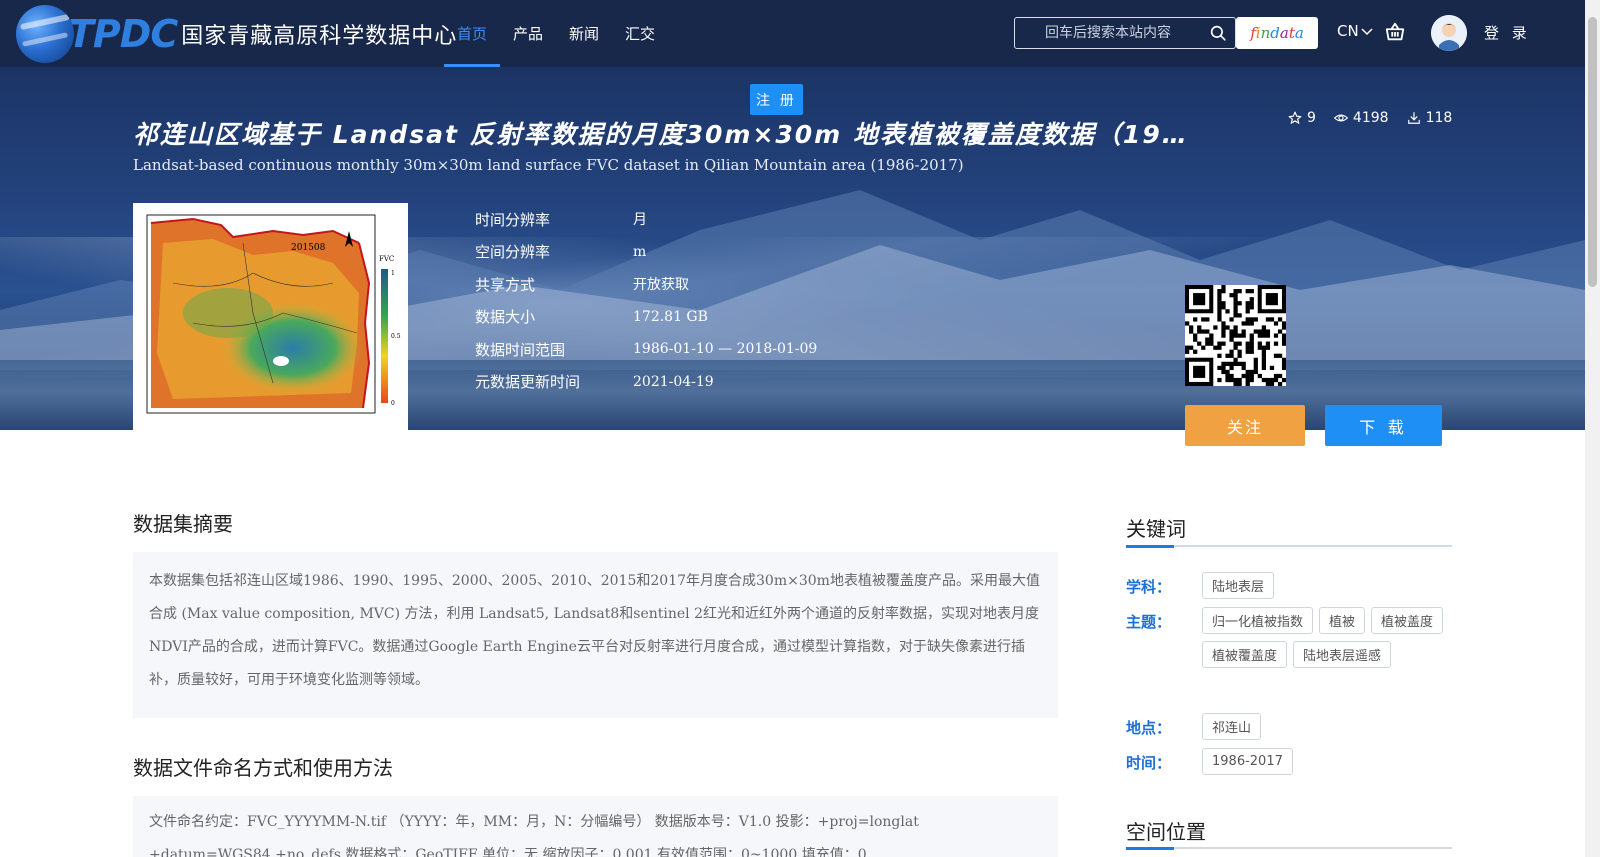 The image size is (1600, 857). What do you see at coordinates (393, 273) in the screenshot?
I see `thumb-legend-tick: 1` at bounding box center [393, 273].